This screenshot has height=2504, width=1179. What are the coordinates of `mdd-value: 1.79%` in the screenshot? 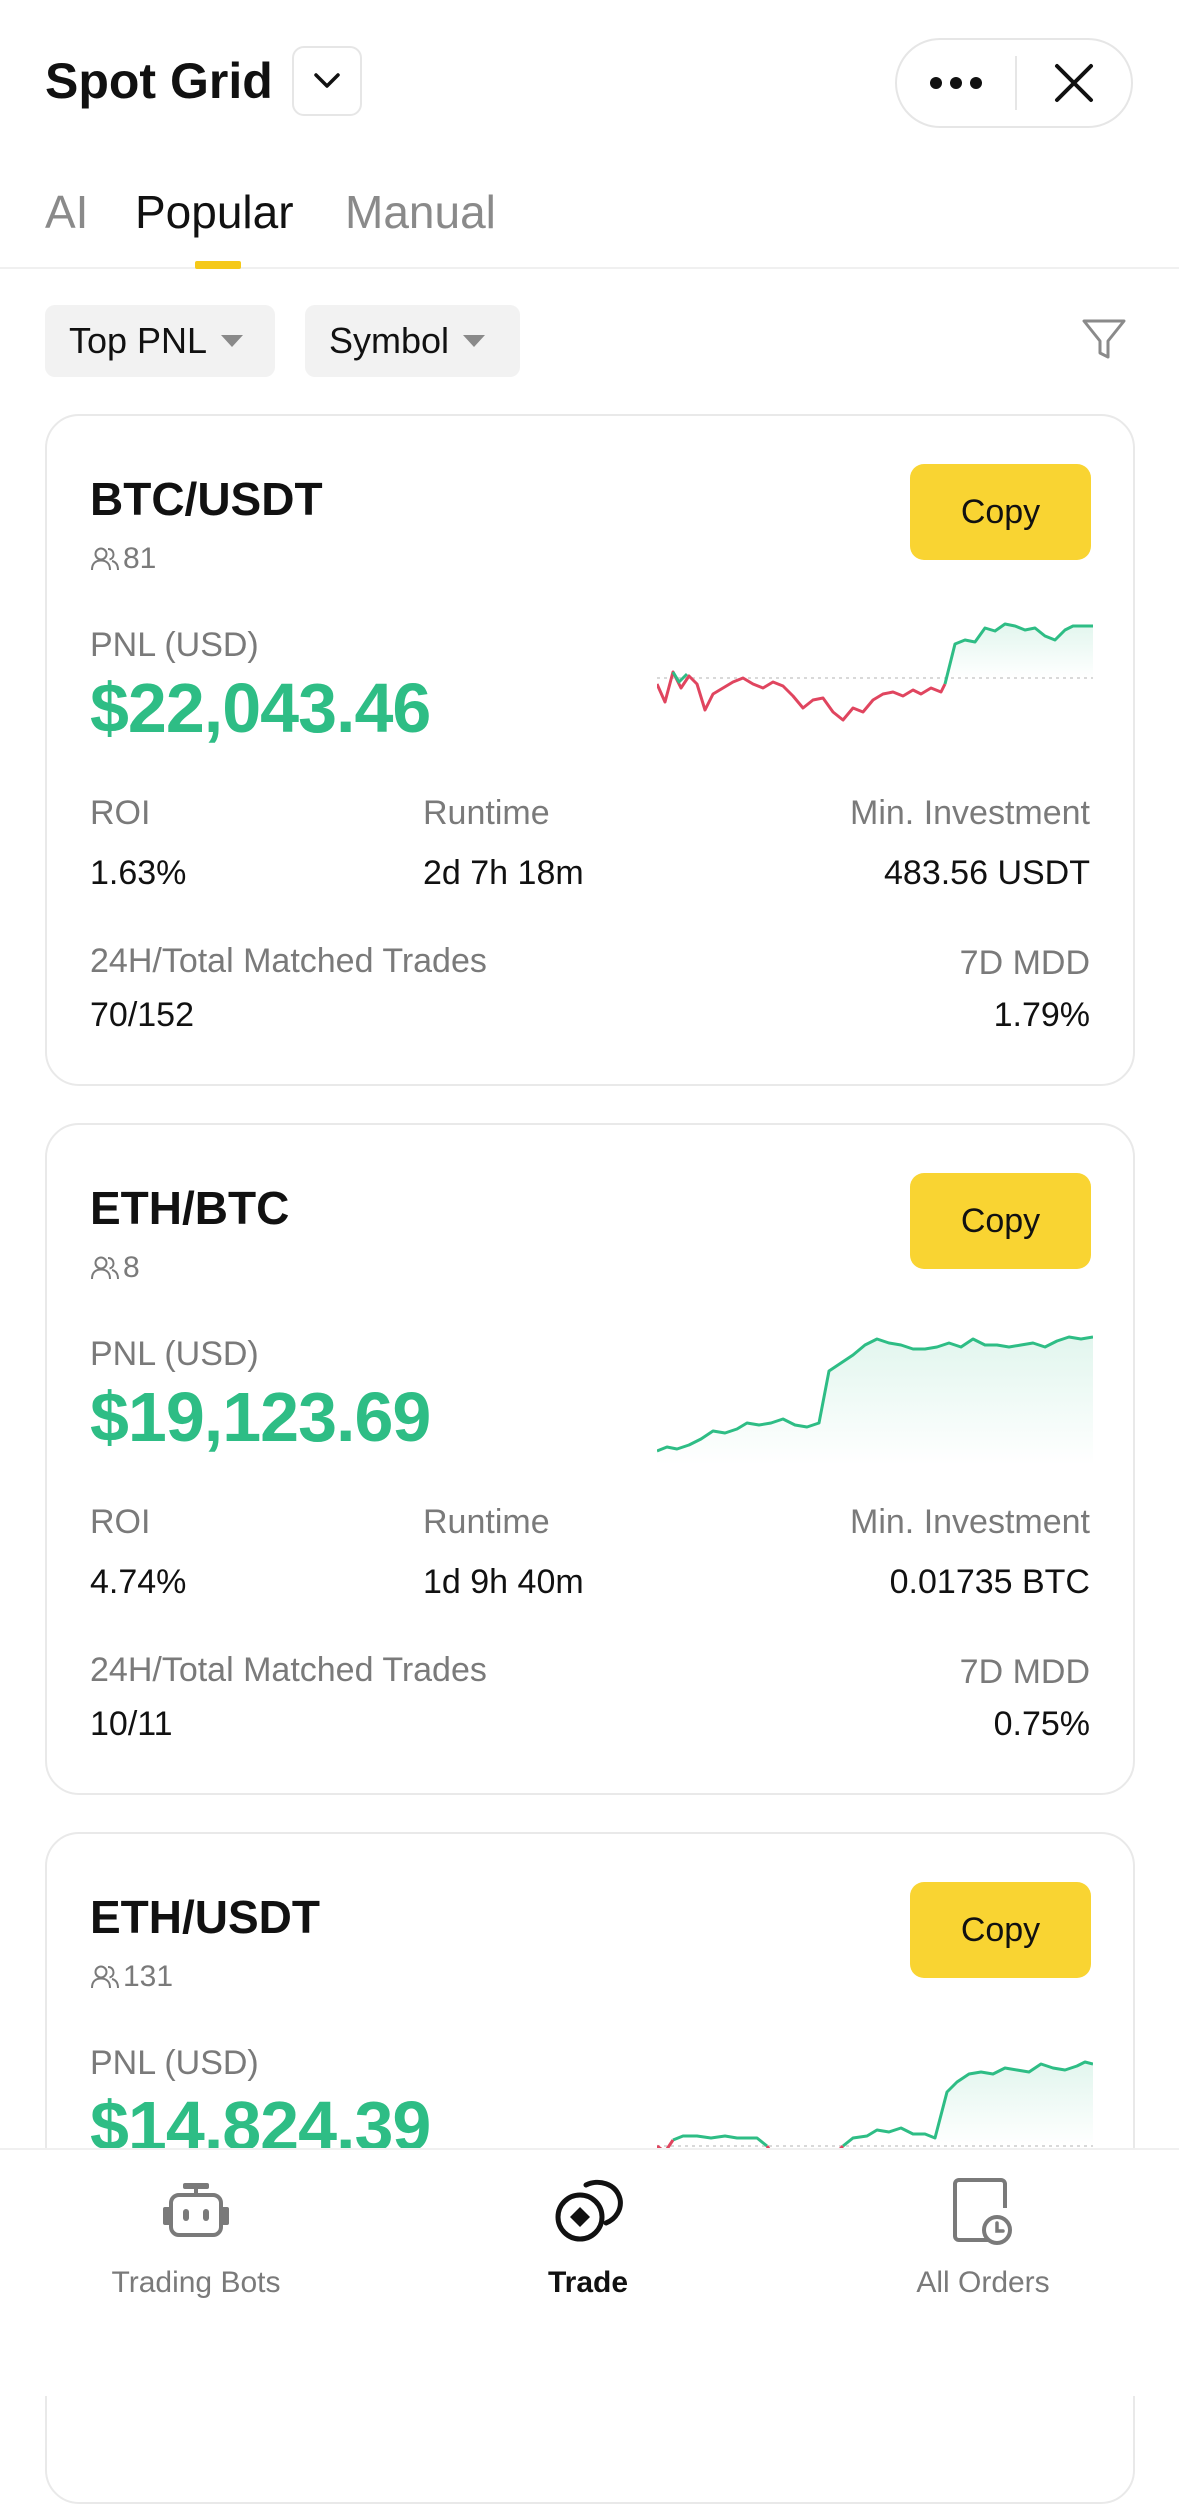 It's located at (1041, 1015).